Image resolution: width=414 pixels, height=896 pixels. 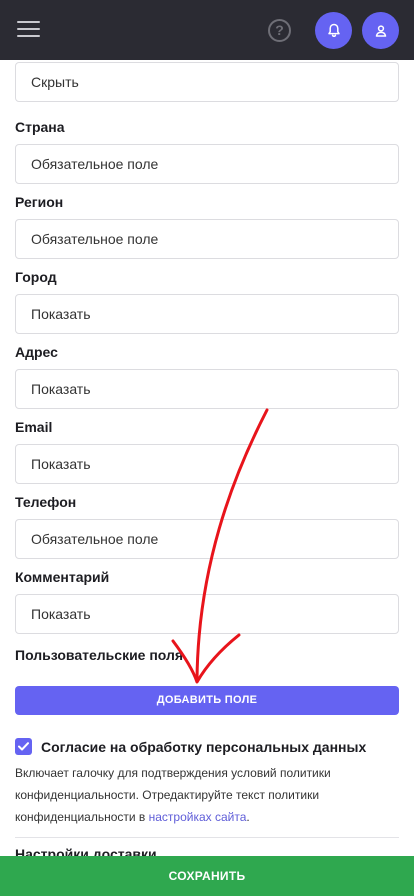 I want to click on field-region: Регион Обязательное поле, so click(x=207, y=226).